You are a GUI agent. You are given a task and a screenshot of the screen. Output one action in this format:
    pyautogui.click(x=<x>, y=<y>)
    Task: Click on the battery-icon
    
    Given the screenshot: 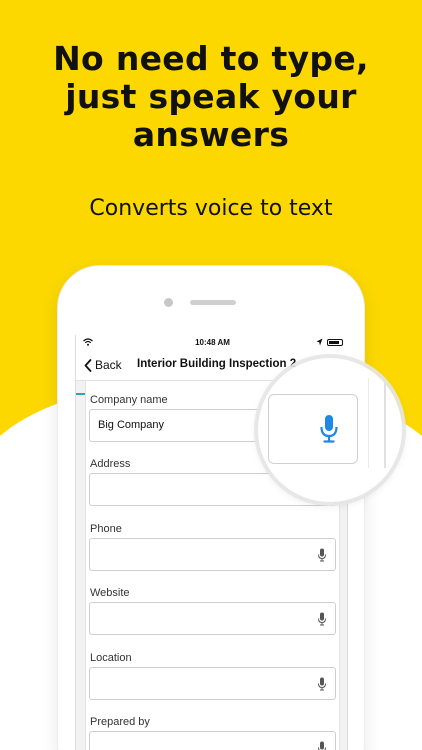 What is the action you would take?
    pyautogui.click(x=335, y=342)
    